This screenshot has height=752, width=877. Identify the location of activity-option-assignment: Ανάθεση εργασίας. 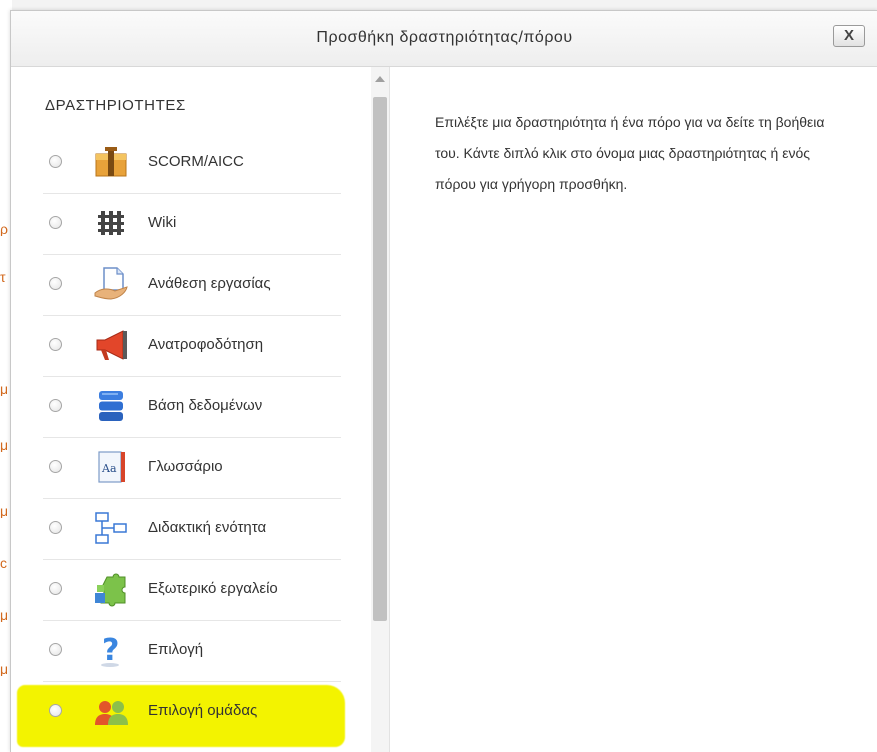
(191, 285).